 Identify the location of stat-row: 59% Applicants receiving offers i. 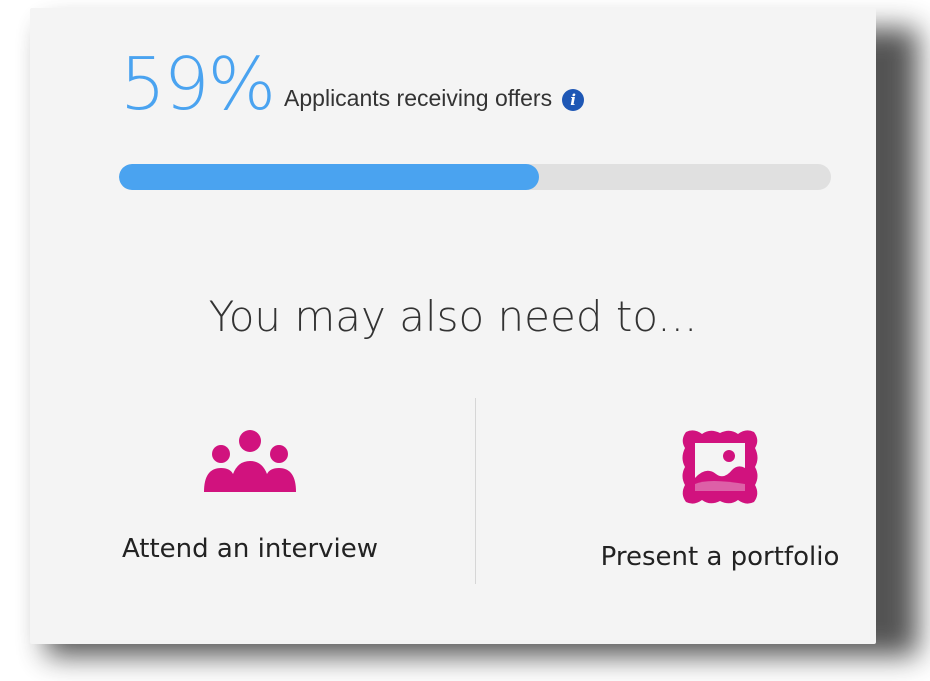
(352, 78).